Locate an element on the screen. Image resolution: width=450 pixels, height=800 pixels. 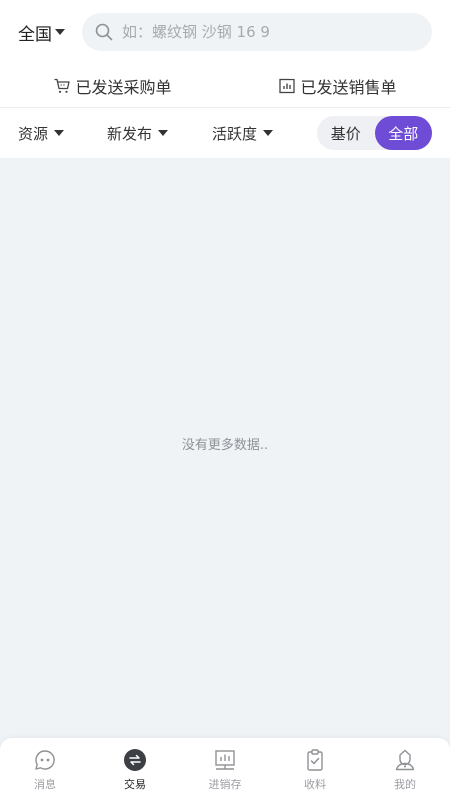
search-icon is located at coordinates (104, 32).